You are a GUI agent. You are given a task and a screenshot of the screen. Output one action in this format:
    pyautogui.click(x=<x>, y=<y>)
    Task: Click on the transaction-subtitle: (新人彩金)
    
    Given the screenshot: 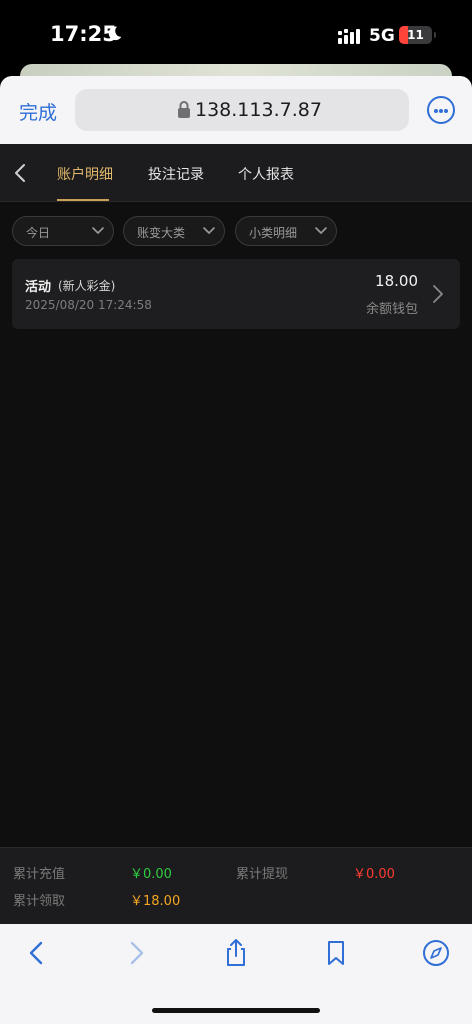 What is the action you would take?
    pyautogui.click(x=87, y=286)
    